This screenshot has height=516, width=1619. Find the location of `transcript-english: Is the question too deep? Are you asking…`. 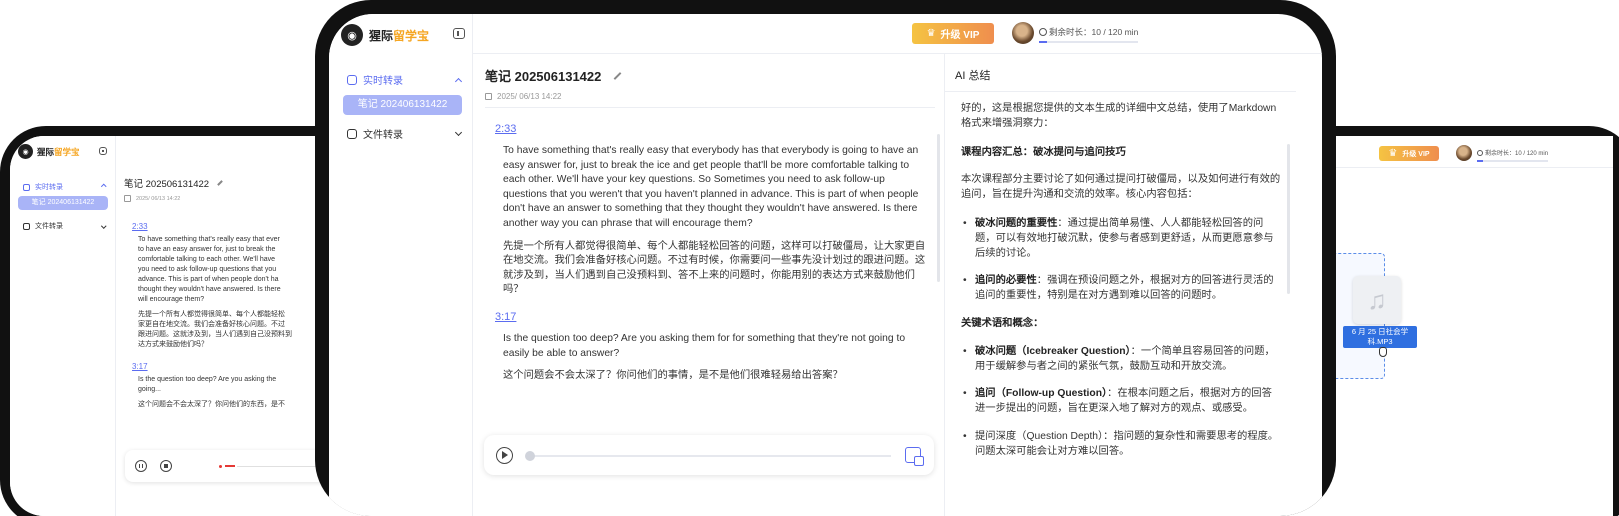

transcript-english: Is the question too deep? Are you asking… is located at coordinates (704, 345).